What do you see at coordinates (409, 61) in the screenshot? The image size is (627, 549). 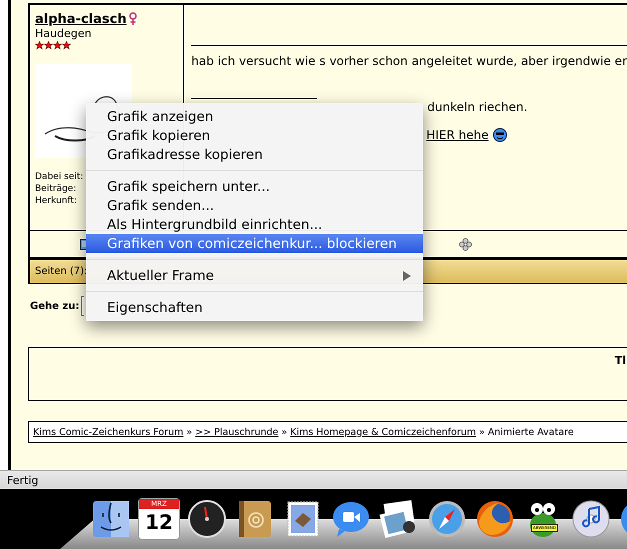 I see `message-text: hab ich versucht wie s vorher schon angeleitet wurde, aber irgendwie er` at bounding box center [409, 61].